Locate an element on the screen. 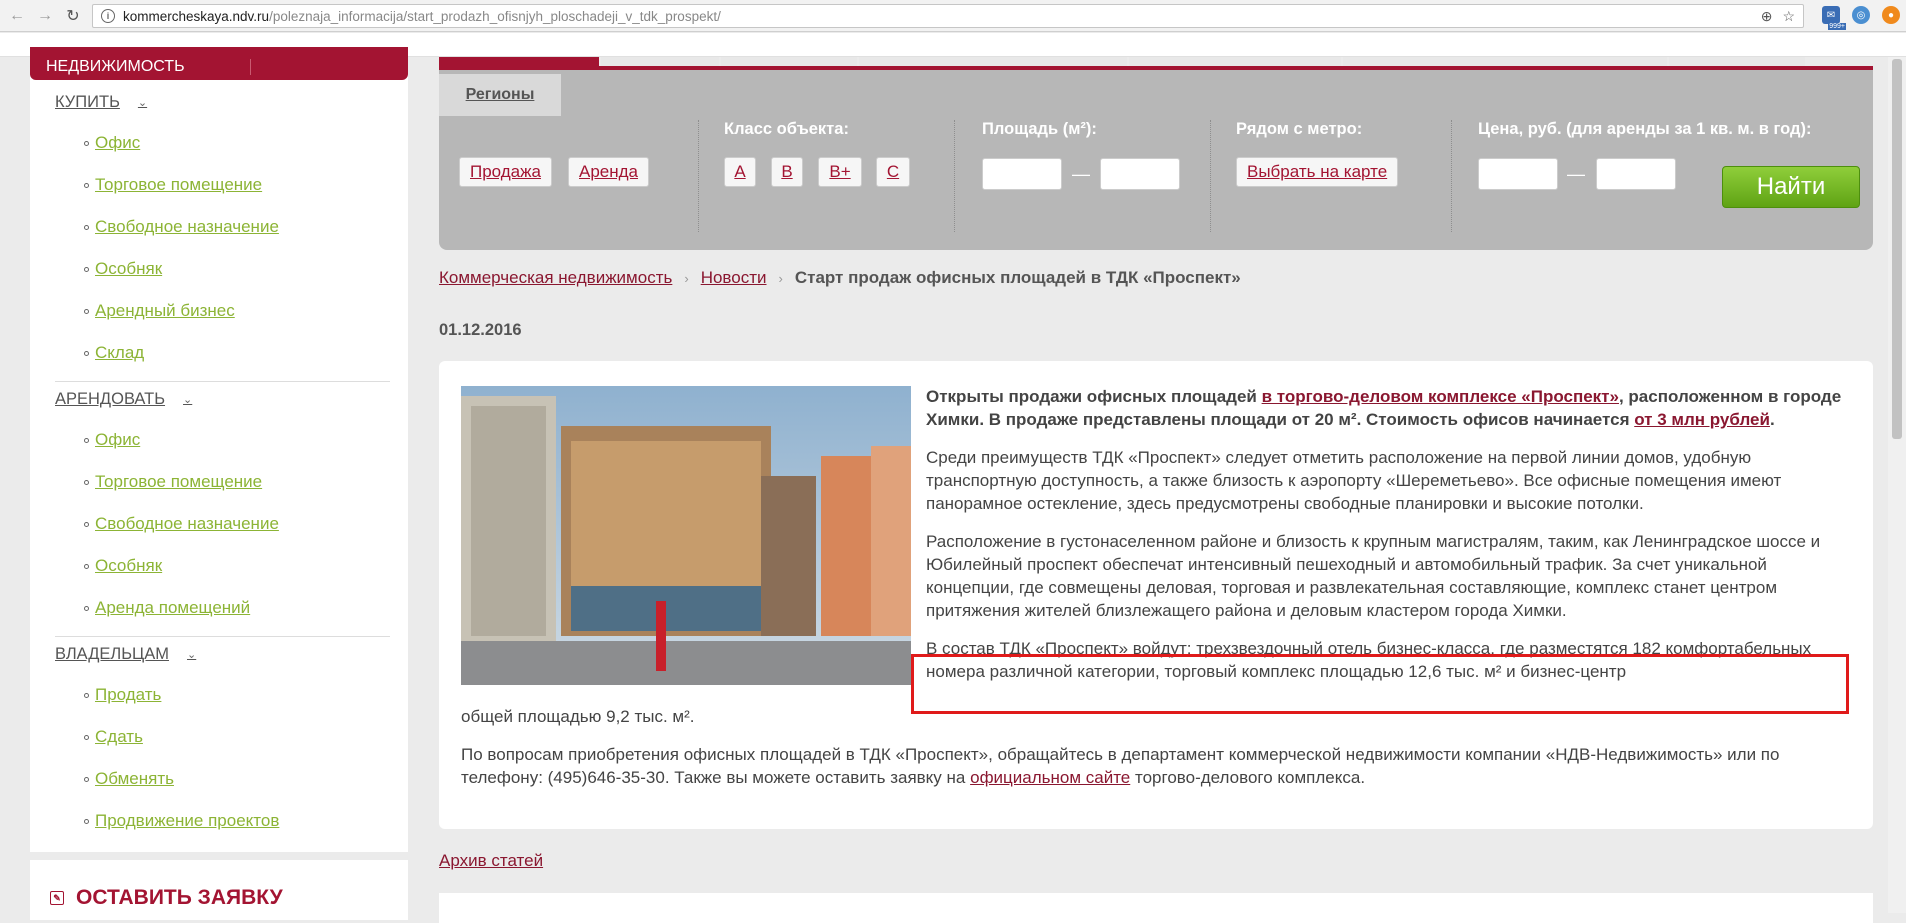  area-range-dash: — is located at coordinates (1081, 174).